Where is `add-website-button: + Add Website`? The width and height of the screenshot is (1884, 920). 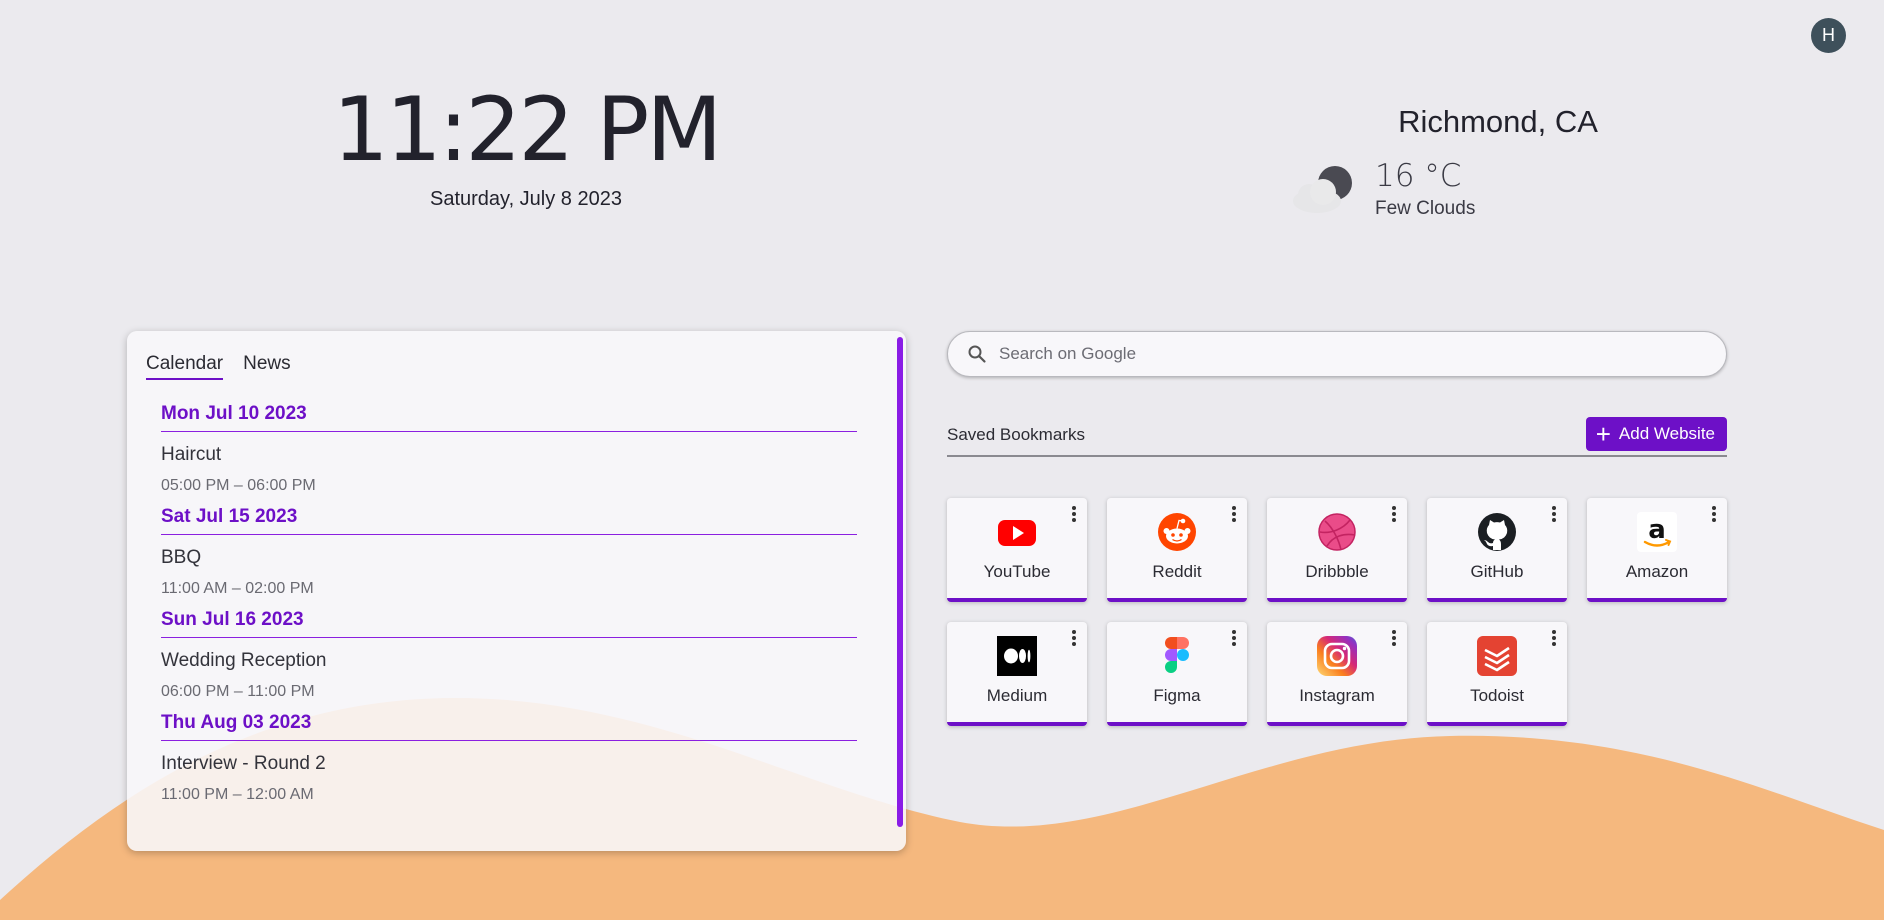
add-website-button: + Add Website is located at coordinates (1656, 434).